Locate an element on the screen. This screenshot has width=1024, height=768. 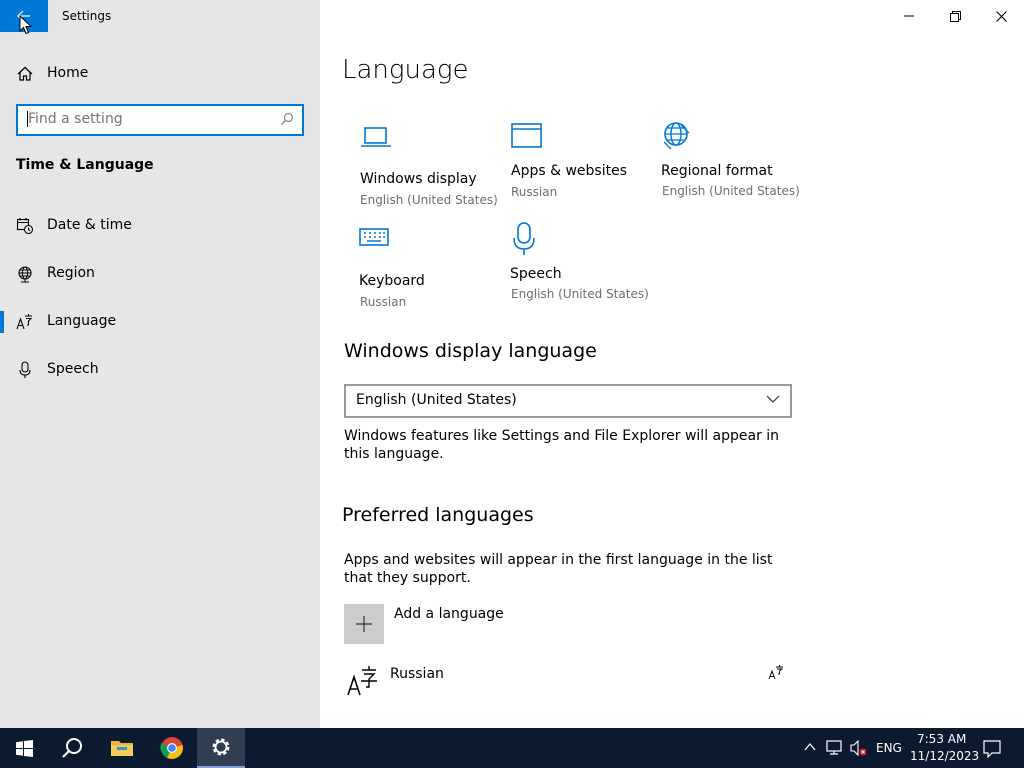
section-title: Time & Language is located at coordinates (85, 165).